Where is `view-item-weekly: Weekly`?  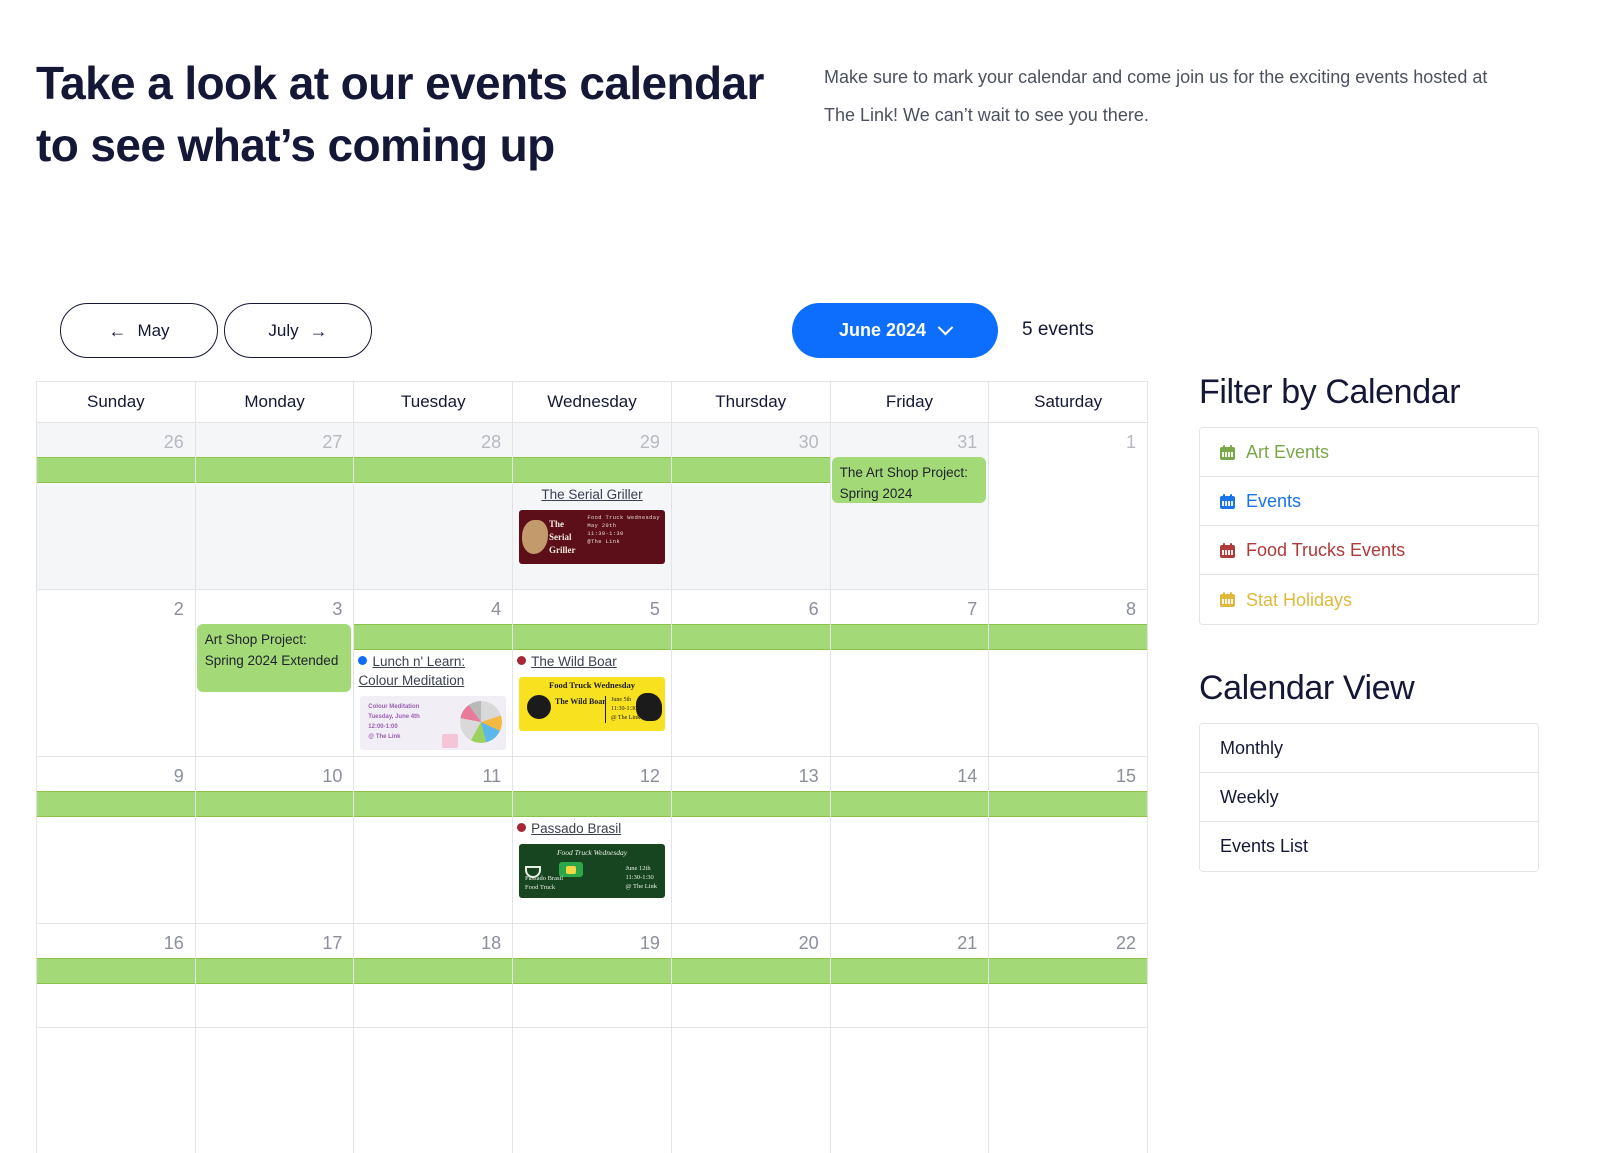
view-item-weekly: Weekly is located at coordinates (1369, 797).